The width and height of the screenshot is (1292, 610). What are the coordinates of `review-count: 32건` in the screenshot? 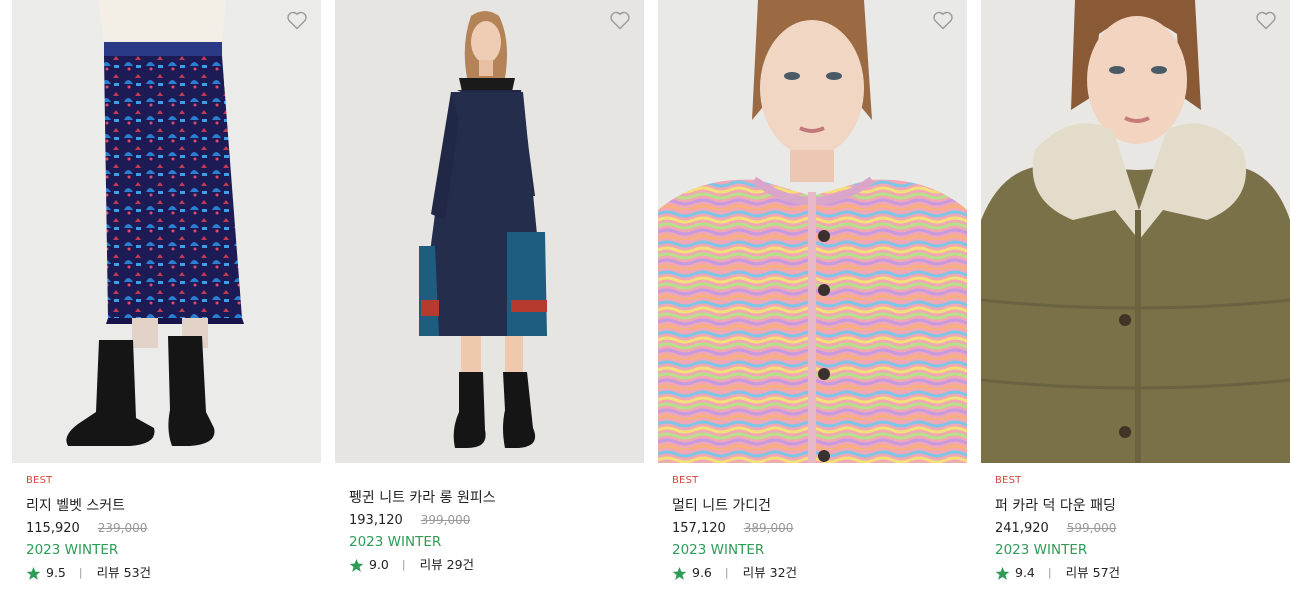 It's located at (783, 573).